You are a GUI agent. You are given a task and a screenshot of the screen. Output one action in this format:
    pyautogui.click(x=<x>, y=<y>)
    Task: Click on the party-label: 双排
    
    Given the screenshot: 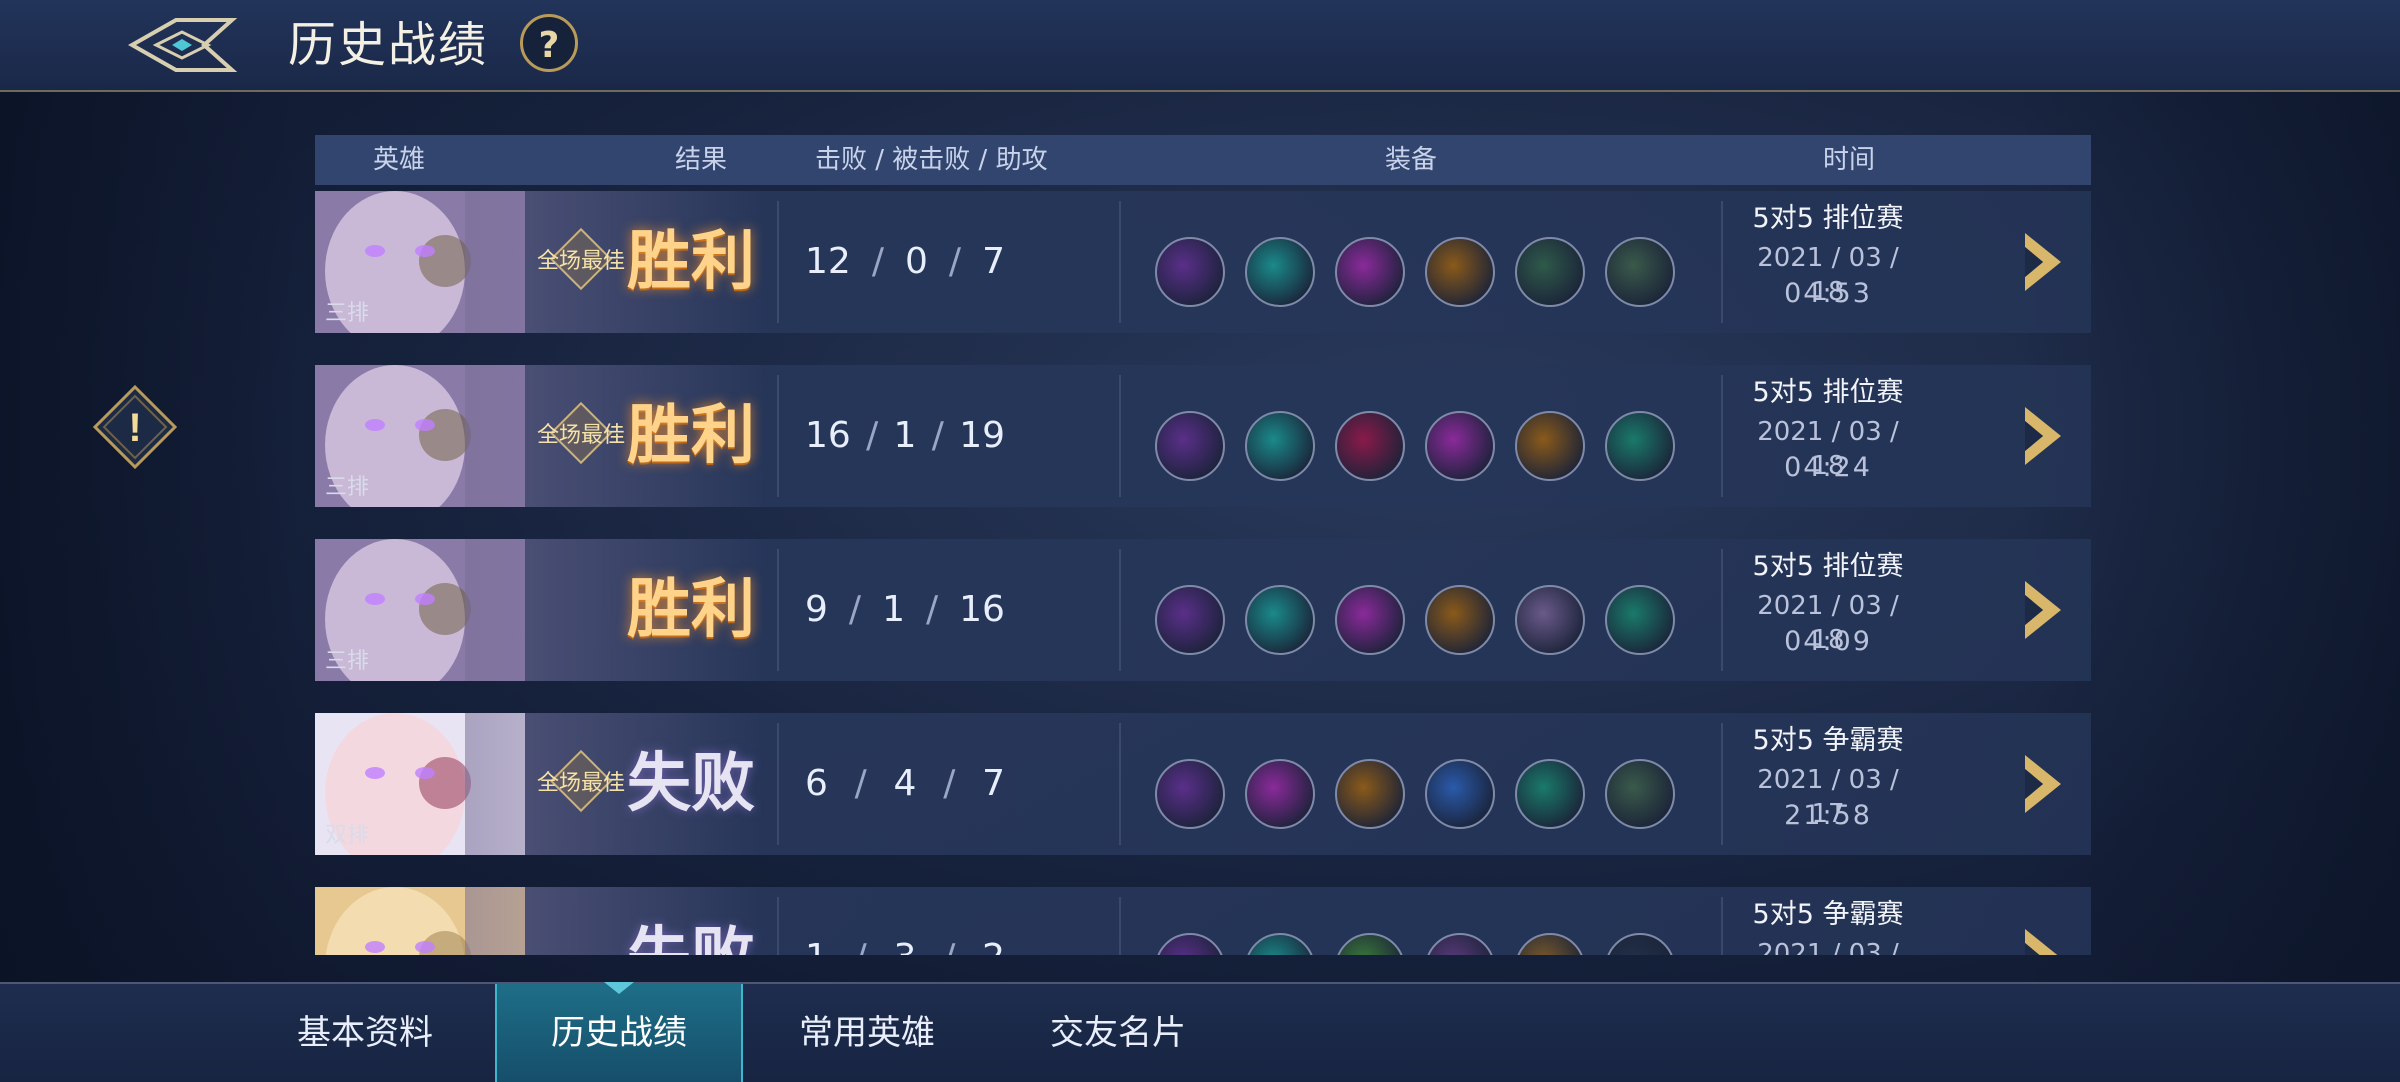 What is the action you would take?
    pyautogui.click(x=347, y=835)
    